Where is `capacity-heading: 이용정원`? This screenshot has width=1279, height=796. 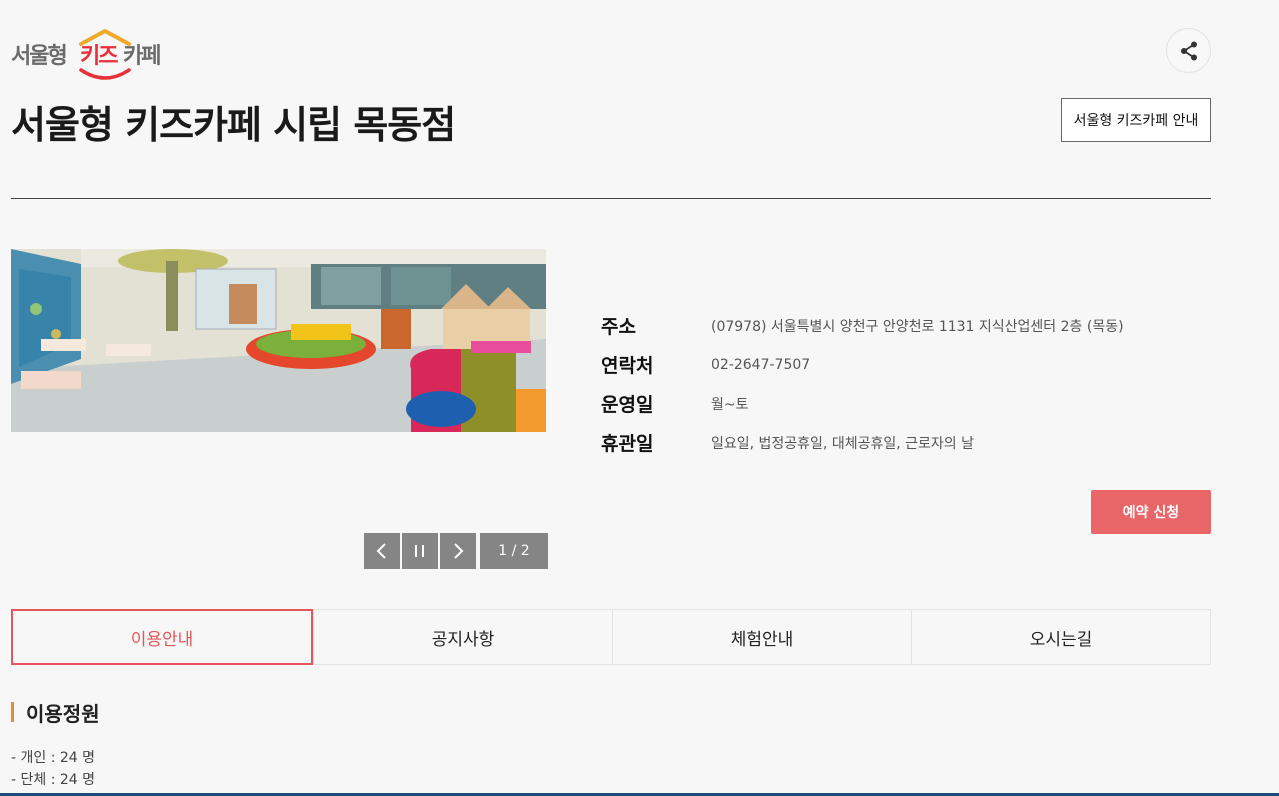
capacity-heading: 이용정원 is located at coordinates (63, 713).